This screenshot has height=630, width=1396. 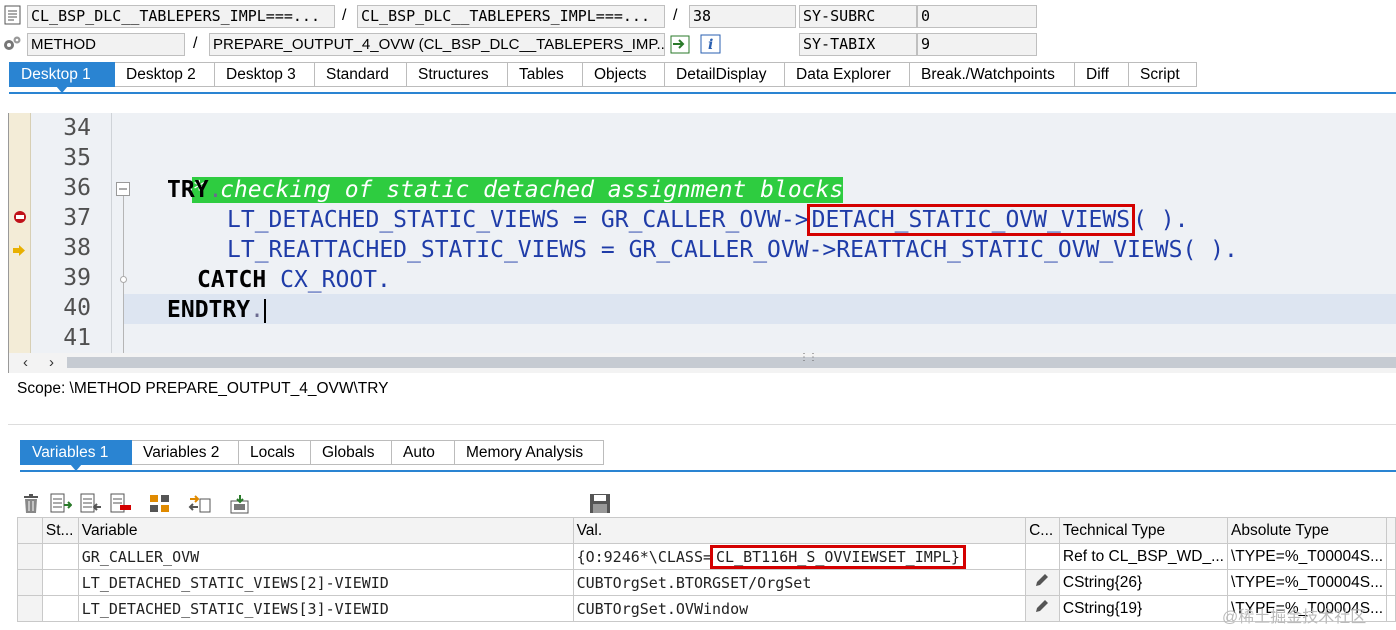 What do you see at coordinates (30, 530) in the screenshot?
I see `row-selector-header` at bounding box center [30, 530].